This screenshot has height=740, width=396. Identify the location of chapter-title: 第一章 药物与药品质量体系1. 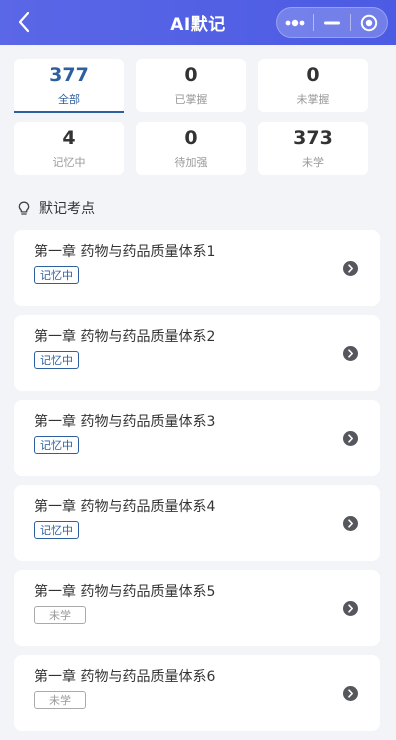
(125, 252).